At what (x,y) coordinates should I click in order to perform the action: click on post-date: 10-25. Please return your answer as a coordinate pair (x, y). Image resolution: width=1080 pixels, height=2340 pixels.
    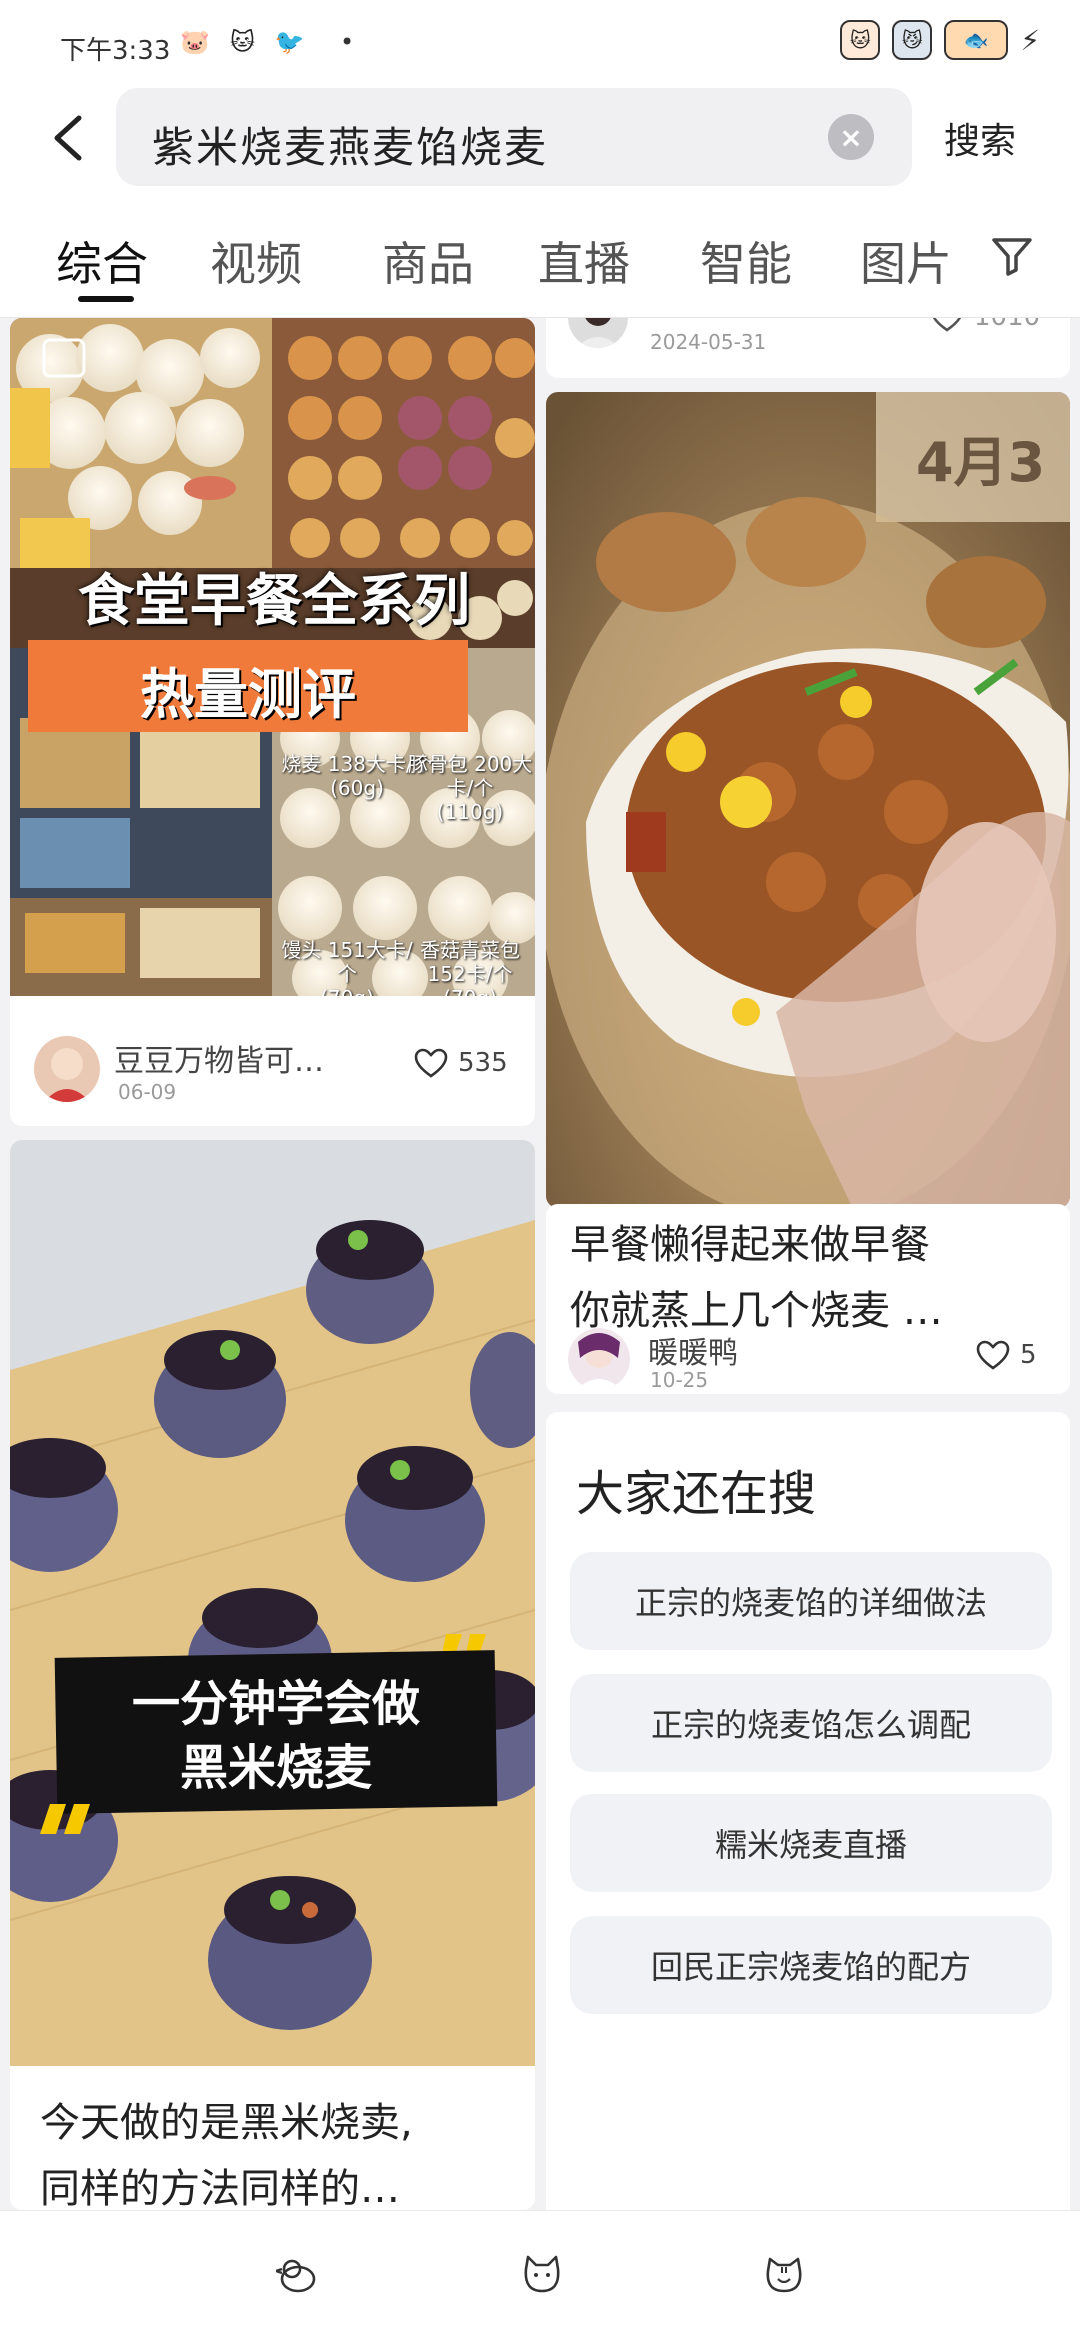
    Looking at the image, I should click on (679, 1380).